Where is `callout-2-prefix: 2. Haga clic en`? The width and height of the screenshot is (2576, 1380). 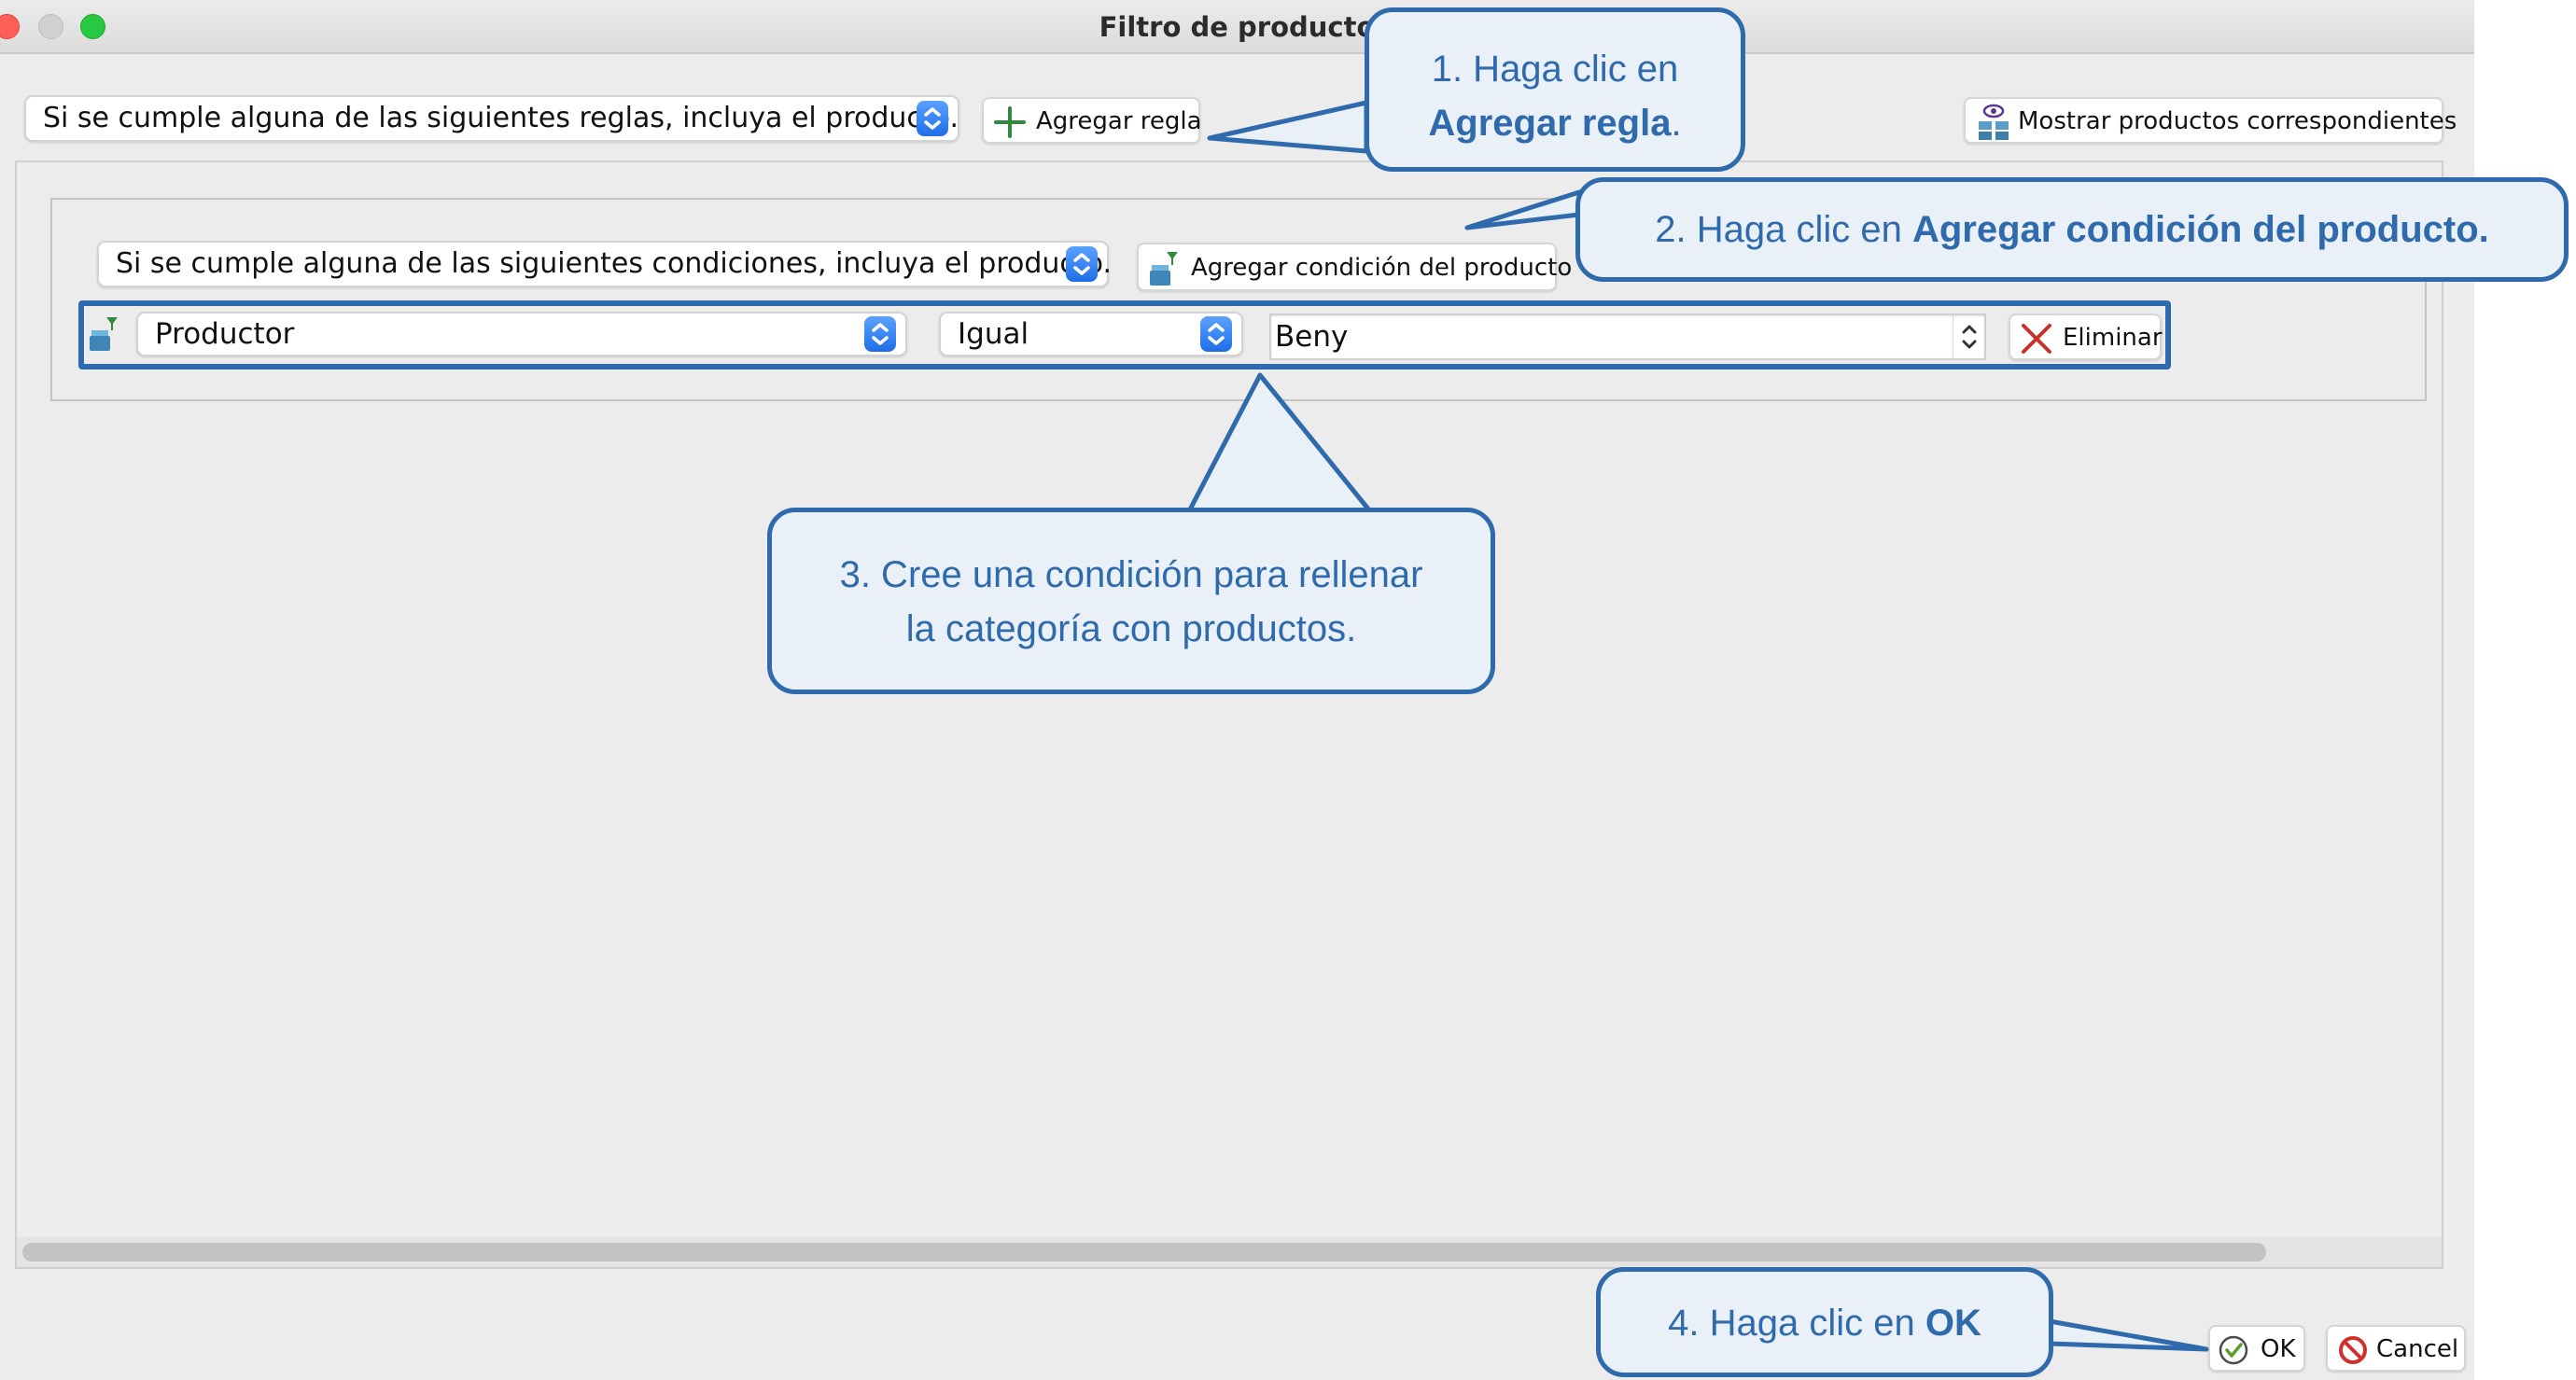
callout-2-prefix: 2. Haga clic en is located at coordinates (1783, 229).